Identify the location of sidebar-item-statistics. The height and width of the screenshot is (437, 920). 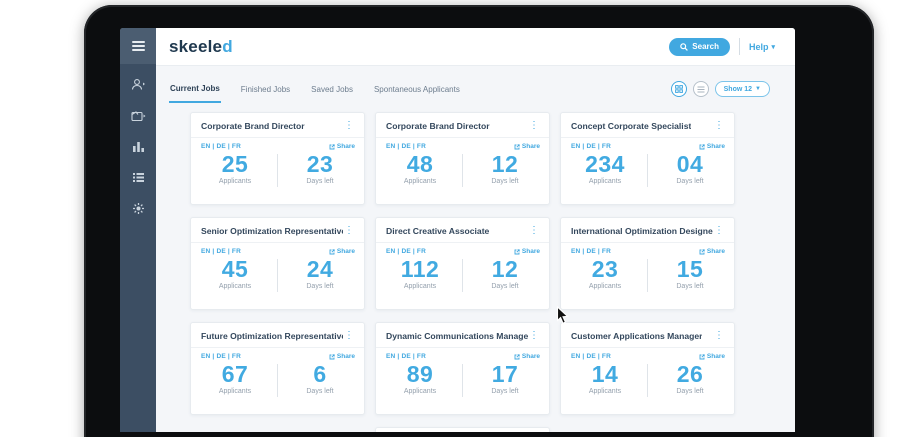
(138, 146).